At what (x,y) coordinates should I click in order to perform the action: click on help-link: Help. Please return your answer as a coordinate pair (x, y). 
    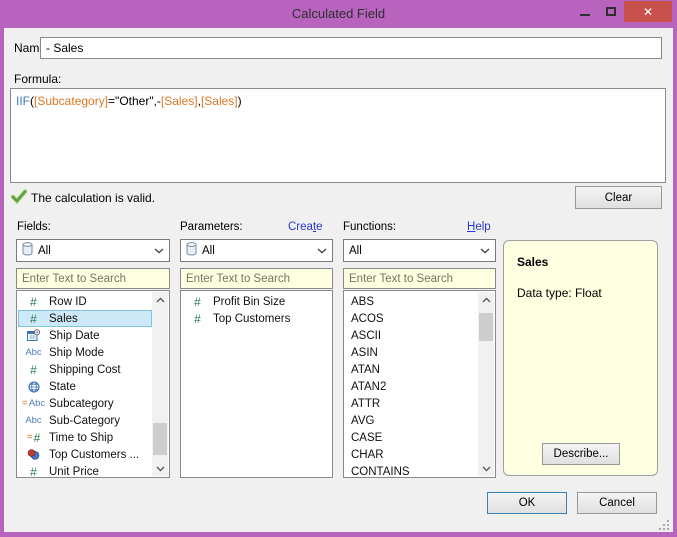
    Looking at the image, I should click on (479, 227).